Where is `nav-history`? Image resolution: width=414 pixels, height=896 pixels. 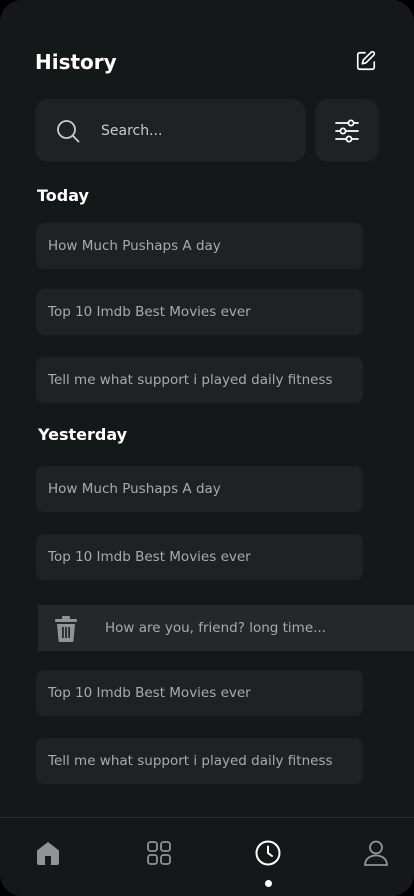
nav-history is located at coordinates (268, 853).